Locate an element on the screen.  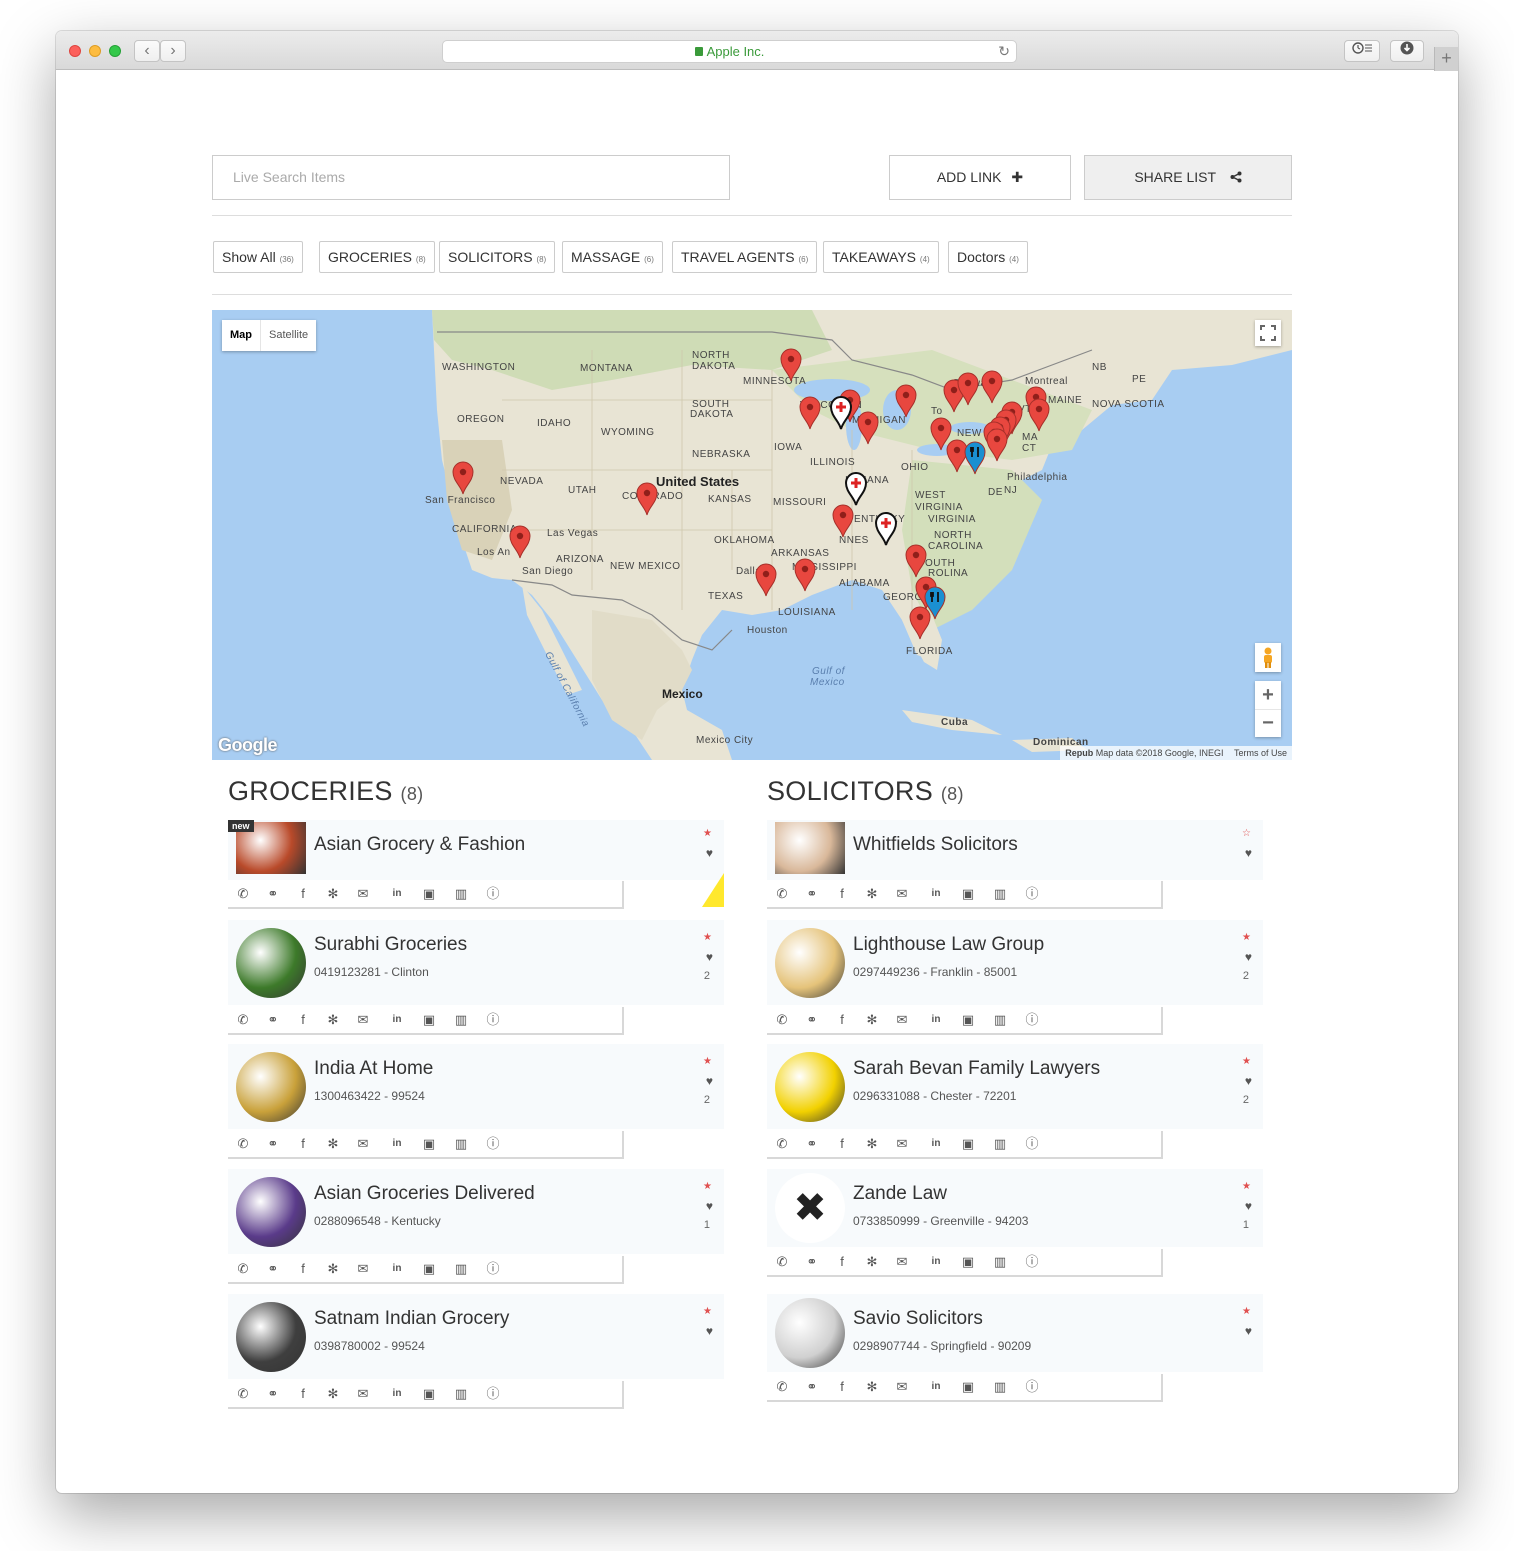
listing-card: India At Home 1300463422 - 99524 ★ ♥ 2 is located at coordinates (476, 1086).